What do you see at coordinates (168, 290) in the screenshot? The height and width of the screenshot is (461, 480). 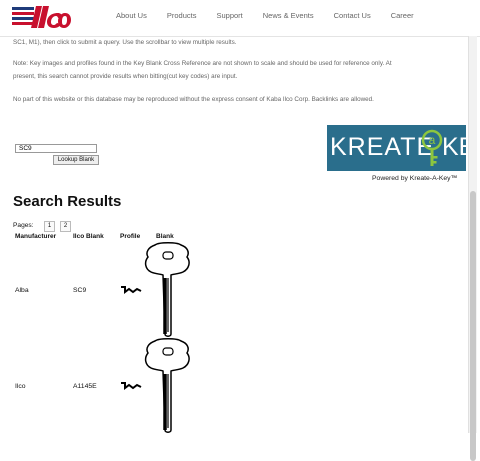 I see `row1-key-blank-image` at bounding box center [168, 290].